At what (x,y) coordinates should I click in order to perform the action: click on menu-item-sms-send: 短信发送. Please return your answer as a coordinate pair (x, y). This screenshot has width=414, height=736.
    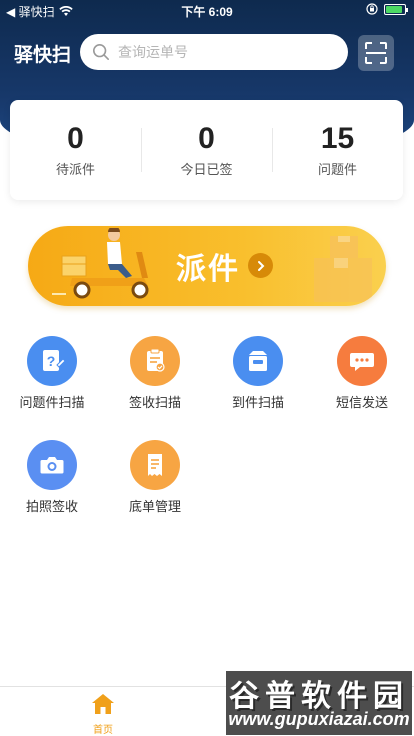
    Looking at the image, I should click on (362, 373).